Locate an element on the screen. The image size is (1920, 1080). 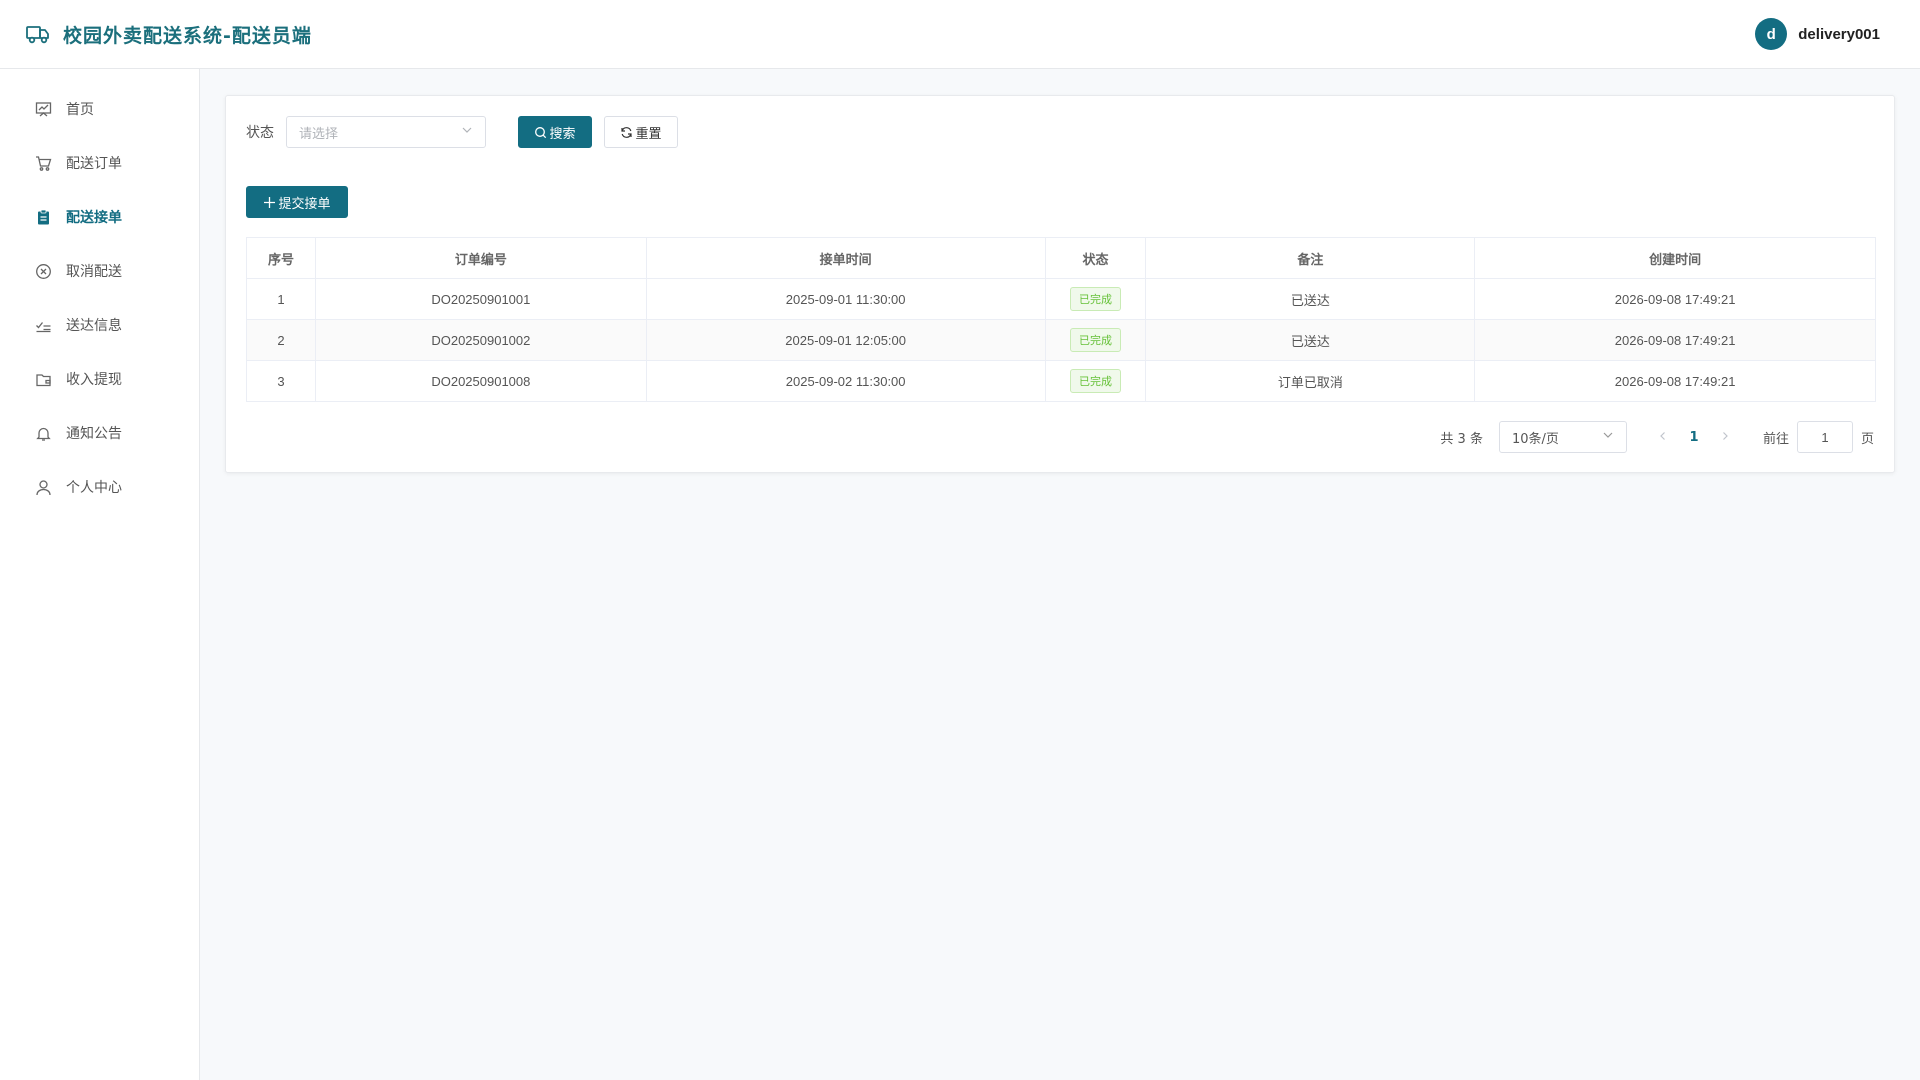
cell-accept-time: 2025-09-02 11:30:00 is located at coordinates (845, 381).